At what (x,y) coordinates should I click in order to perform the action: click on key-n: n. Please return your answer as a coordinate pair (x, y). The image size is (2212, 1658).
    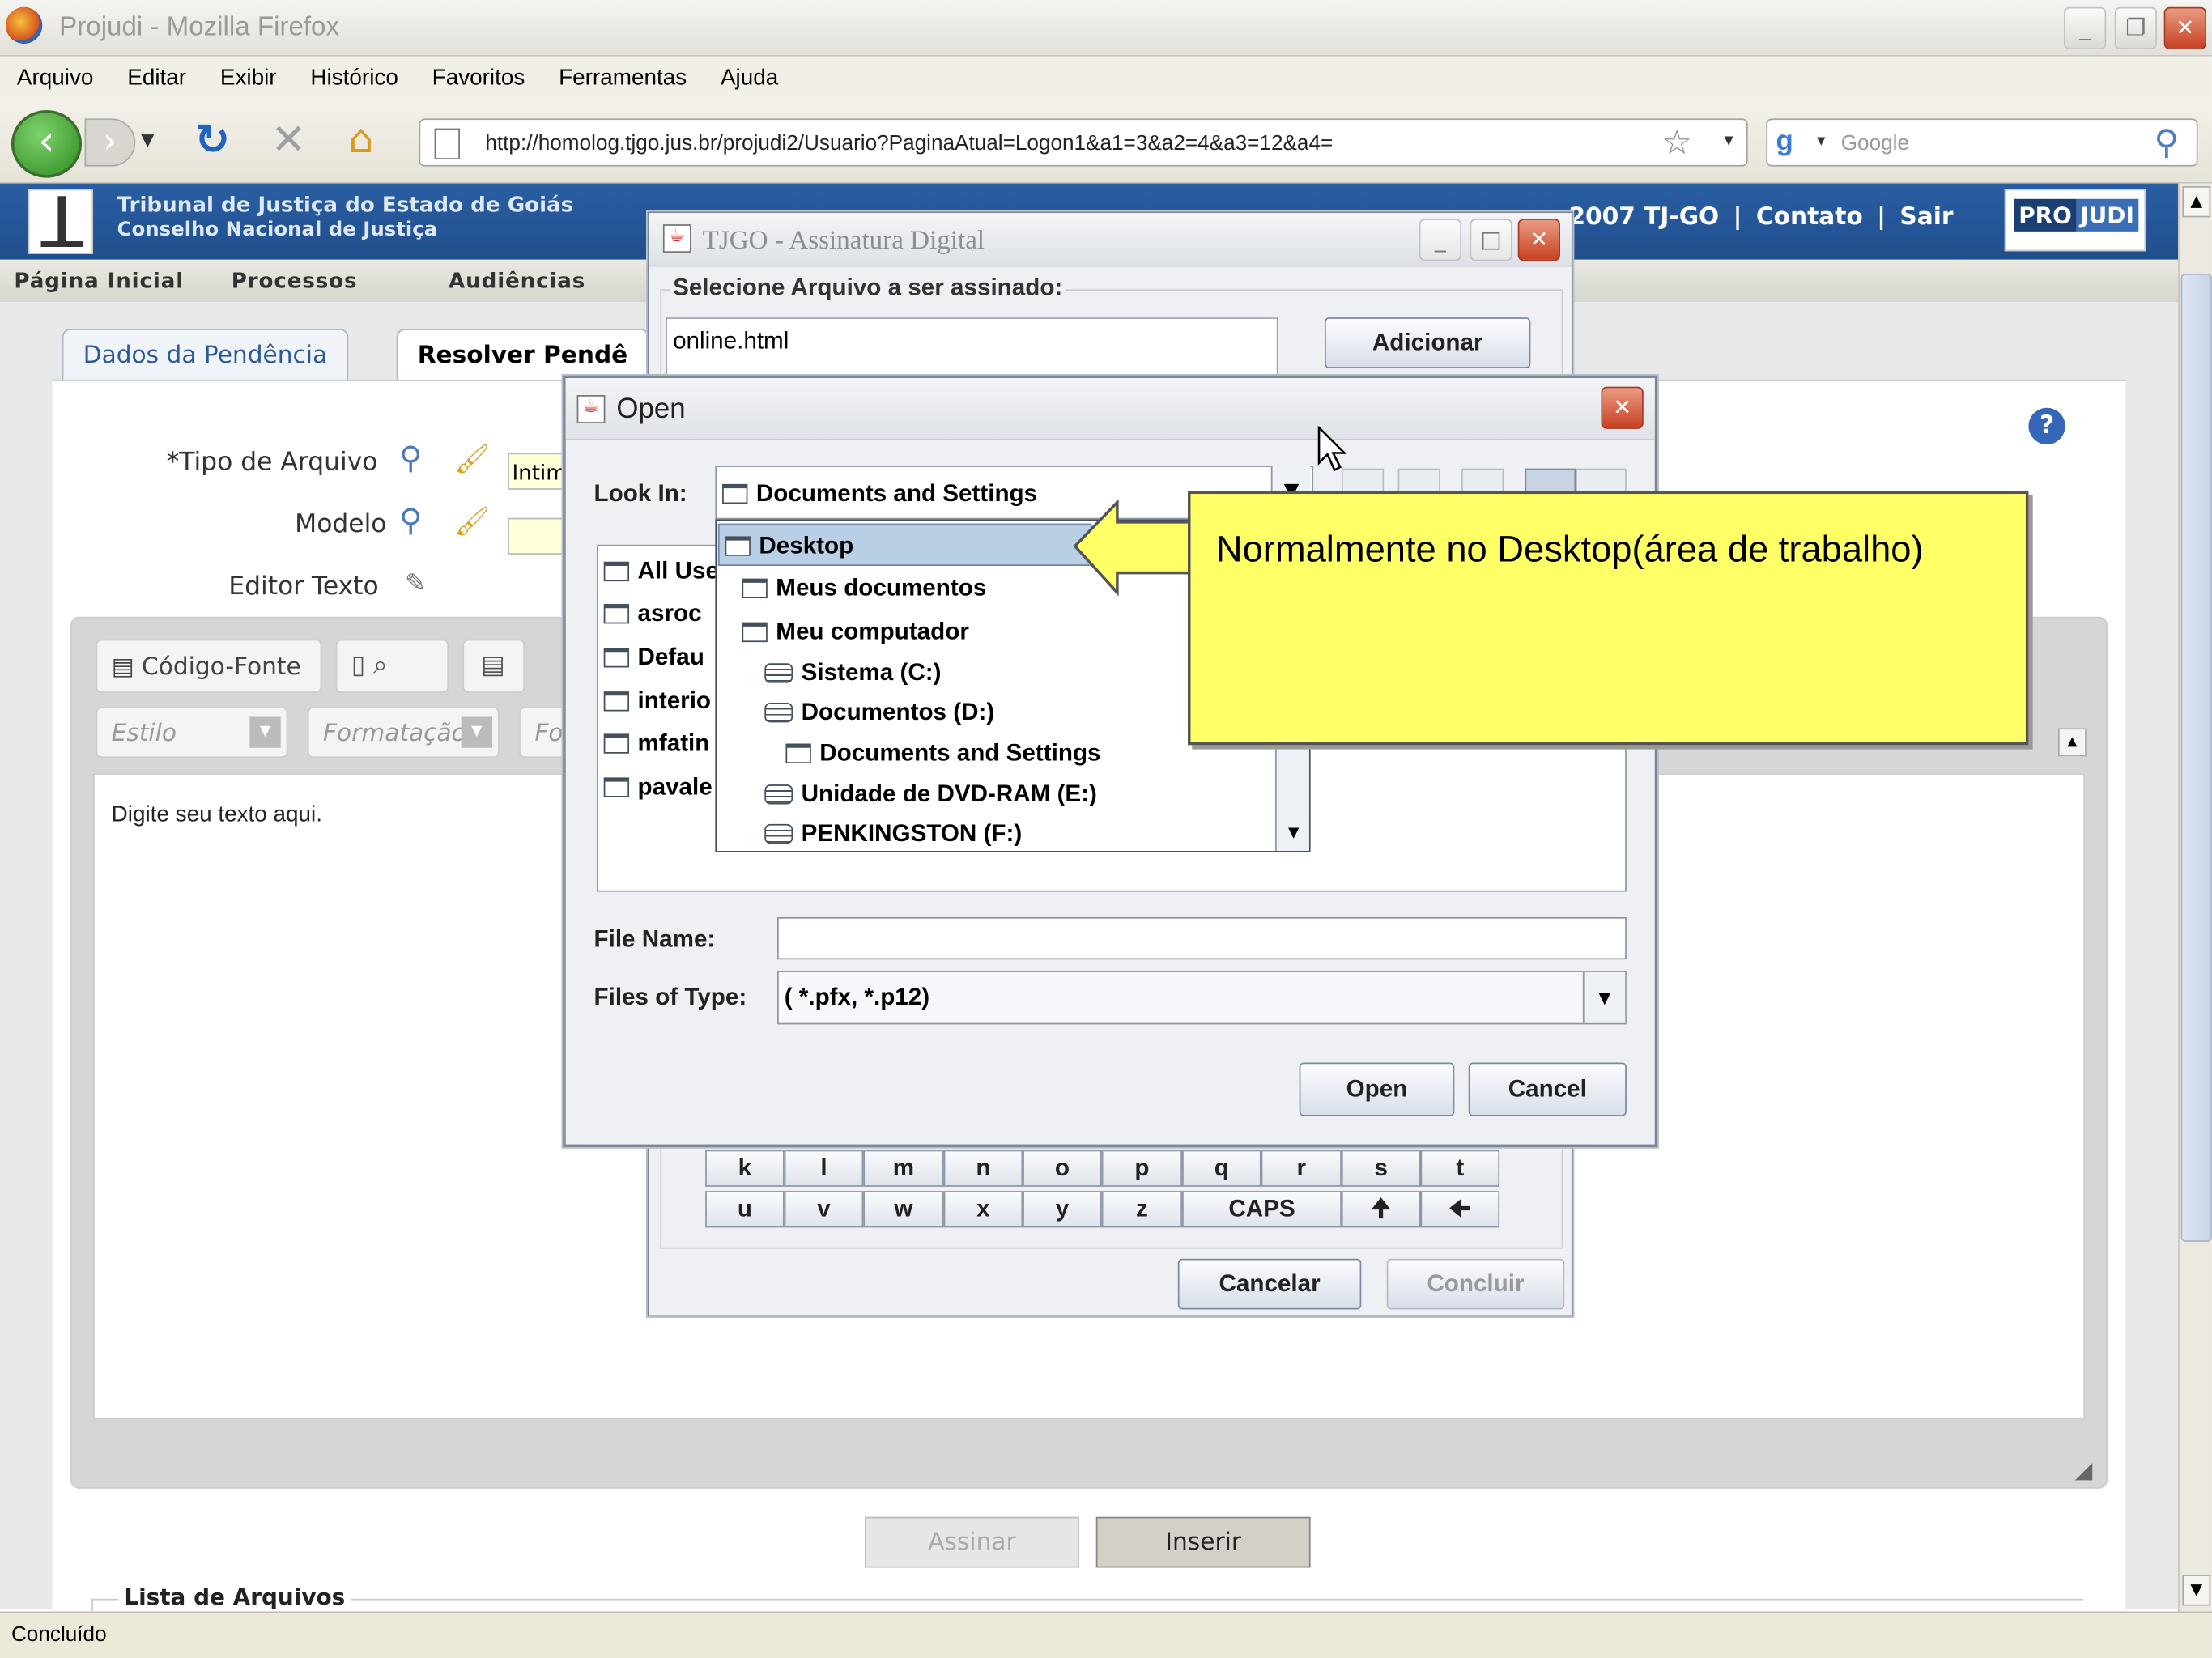
    Looking at the image, I should click on (983, 1168).